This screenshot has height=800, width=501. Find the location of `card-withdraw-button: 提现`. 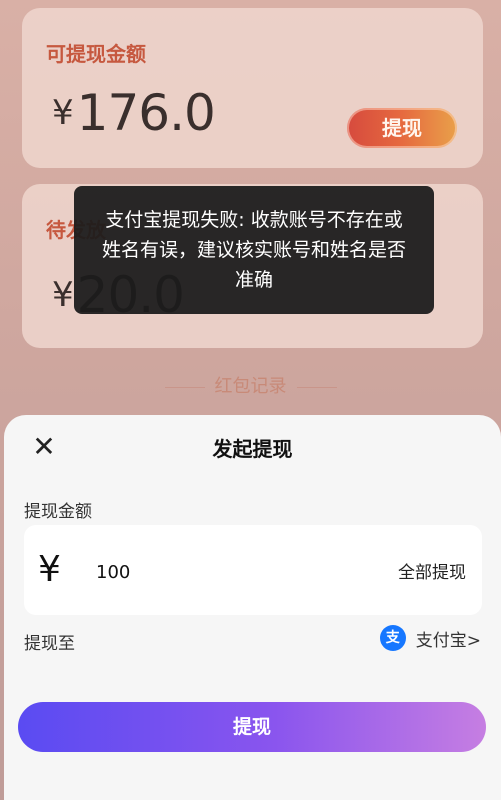

card-withdraw-button: 提现 is located at coordinates (402, 128).